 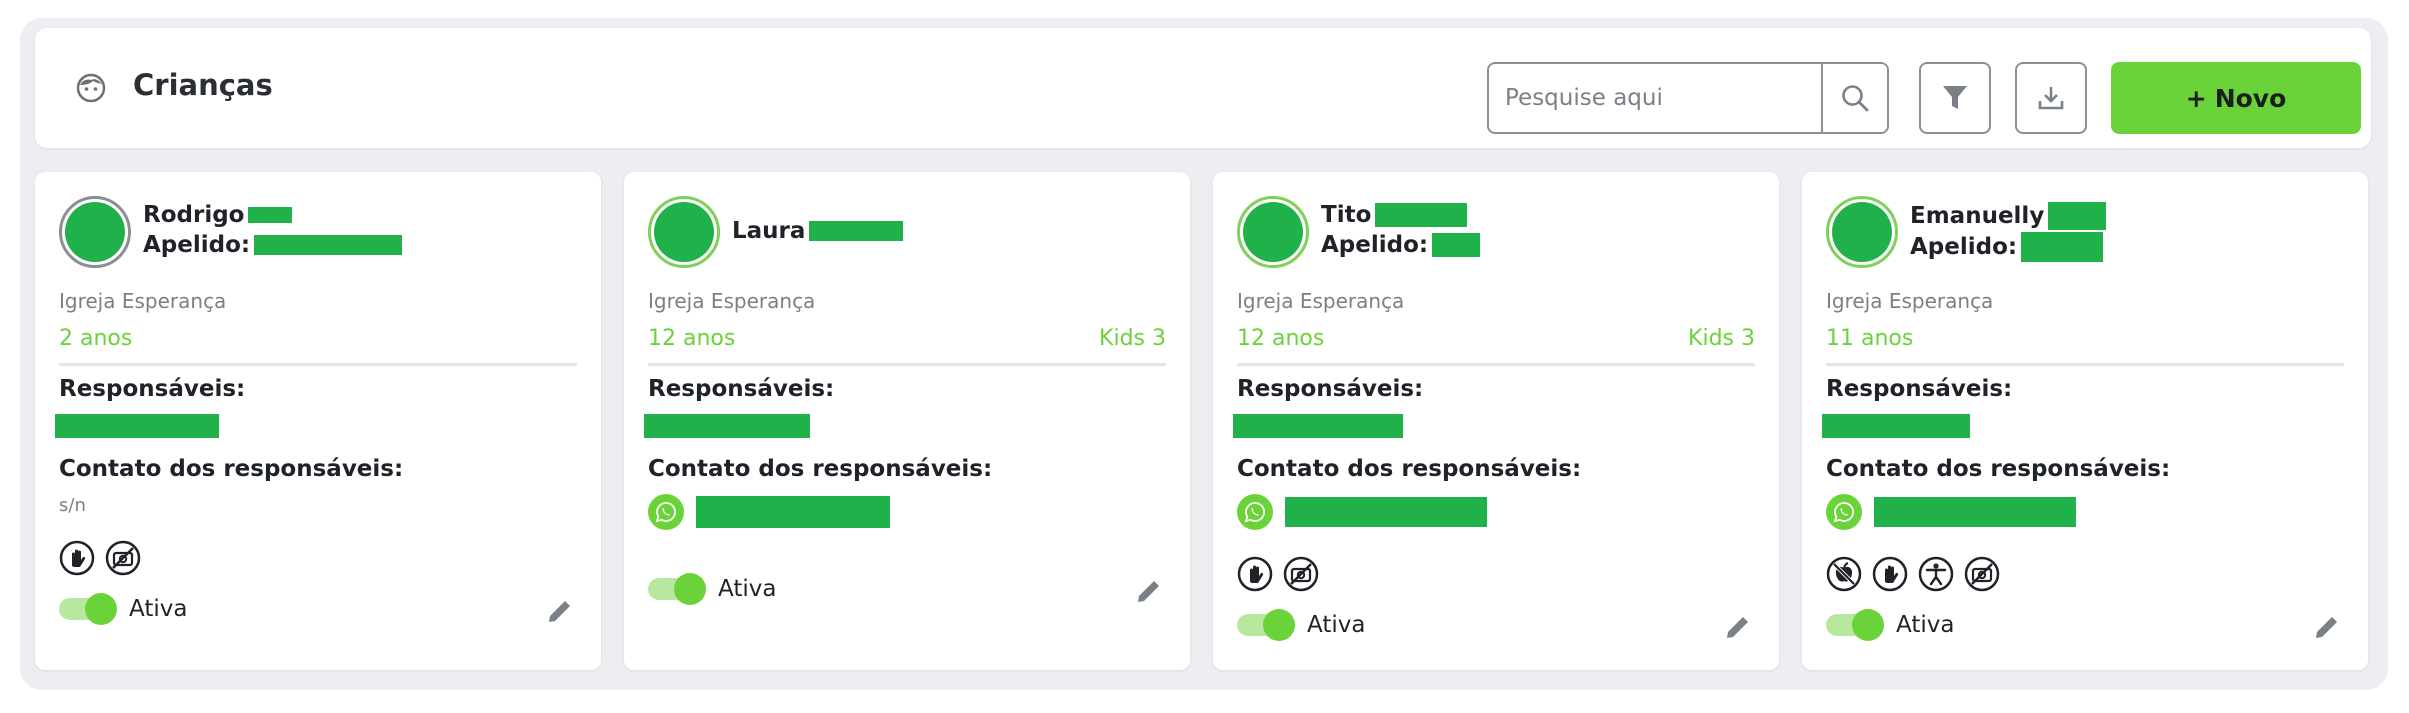 I want to click on search-input, so click(x=1657, y=98).